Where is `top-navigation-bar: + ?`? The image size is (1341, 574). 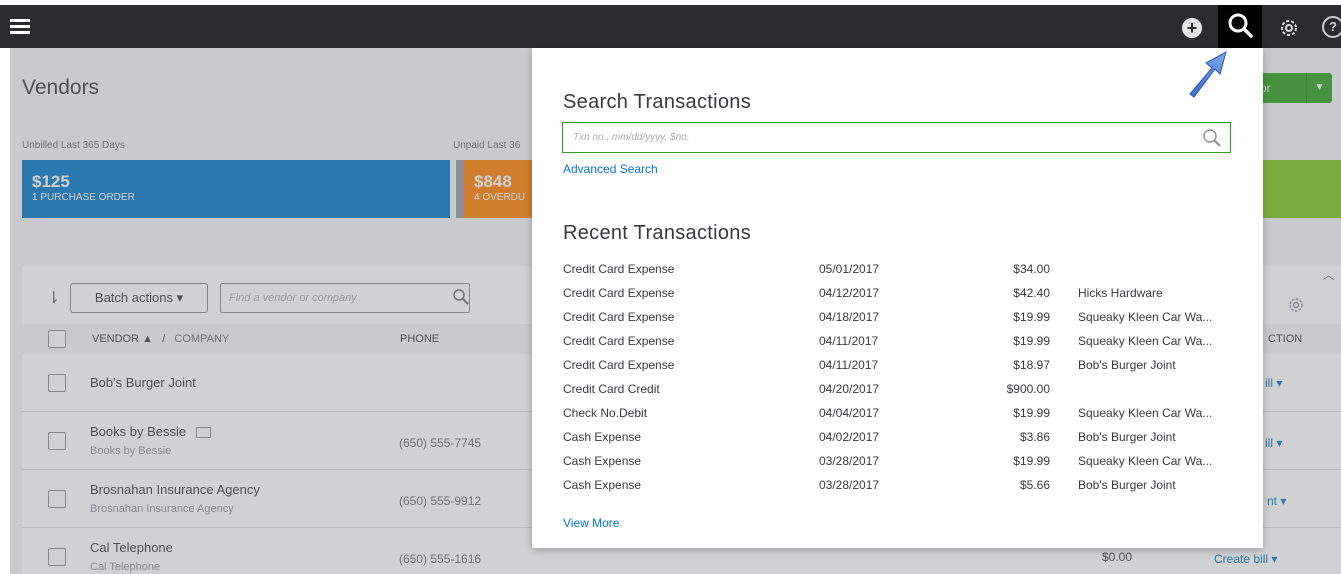
top-navigation-bar: + ? is located at coordinates (670, 24).